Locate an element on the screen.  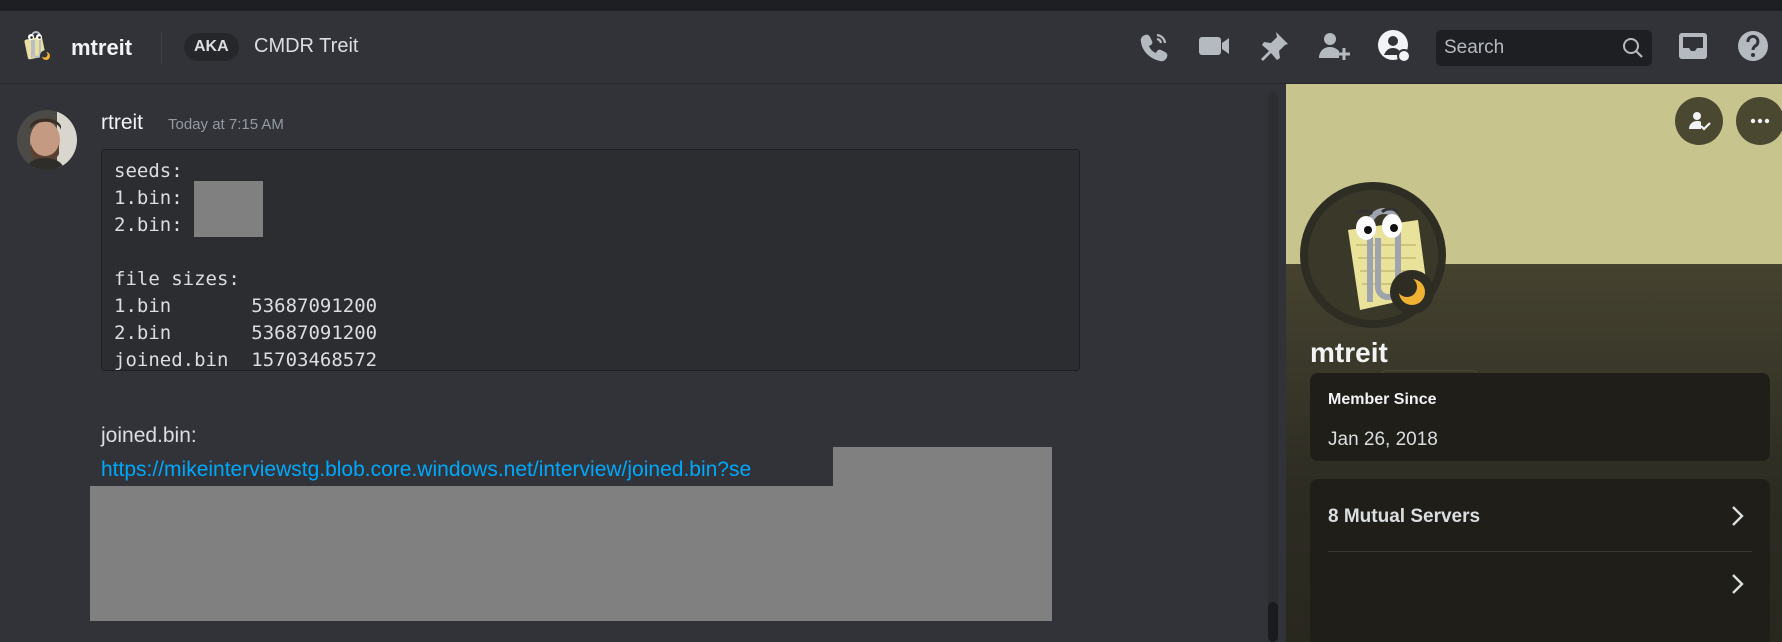
redacted-link-tail is located at coordinates (942, 467).